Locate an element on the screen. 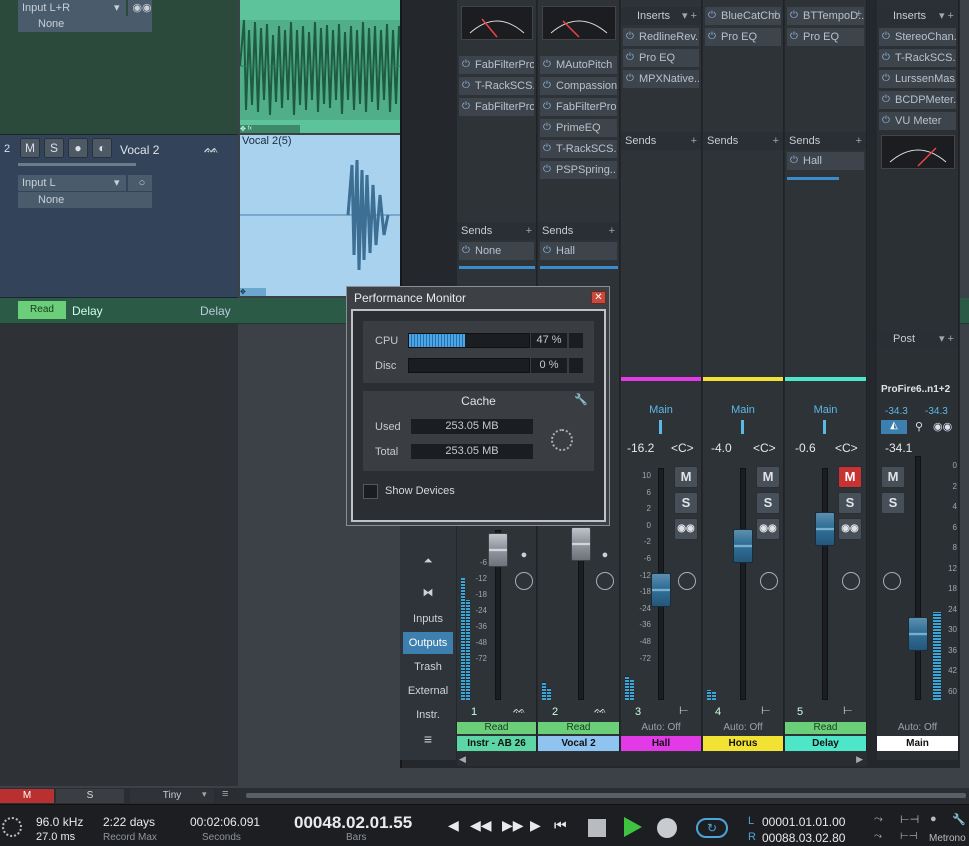 Image resolution: width=969 pixels, height=846 pixels. horizontal-scrollbar is located at coordinates (606, 795).